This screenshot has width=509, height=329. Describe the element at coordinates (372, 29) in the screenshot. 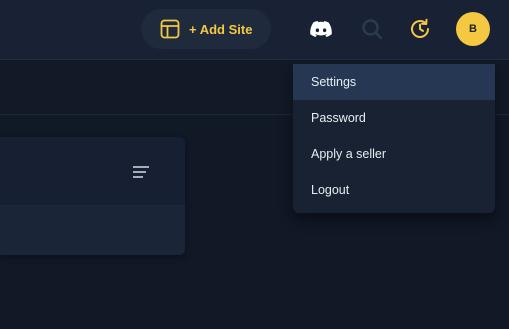

I see `search-icon` at that location.